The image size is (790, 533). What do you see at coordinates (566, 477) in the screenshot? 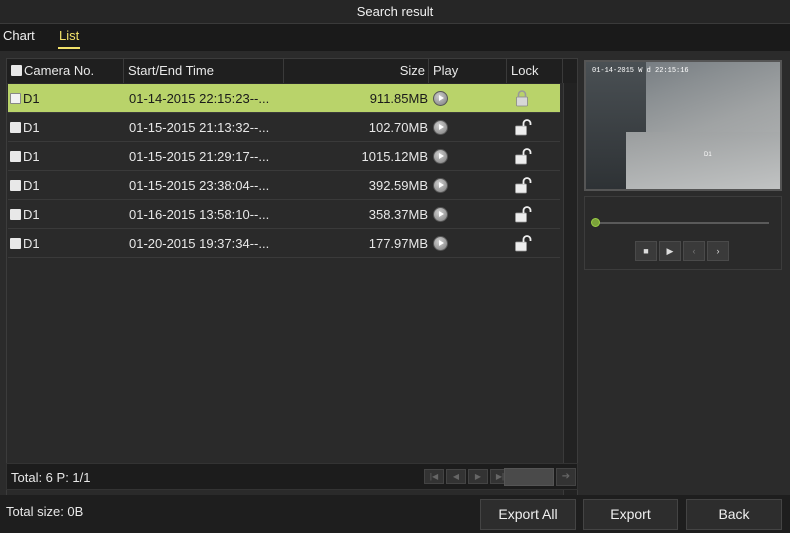
I see `go-page-button: ➔` at bounding box center [566, 477].